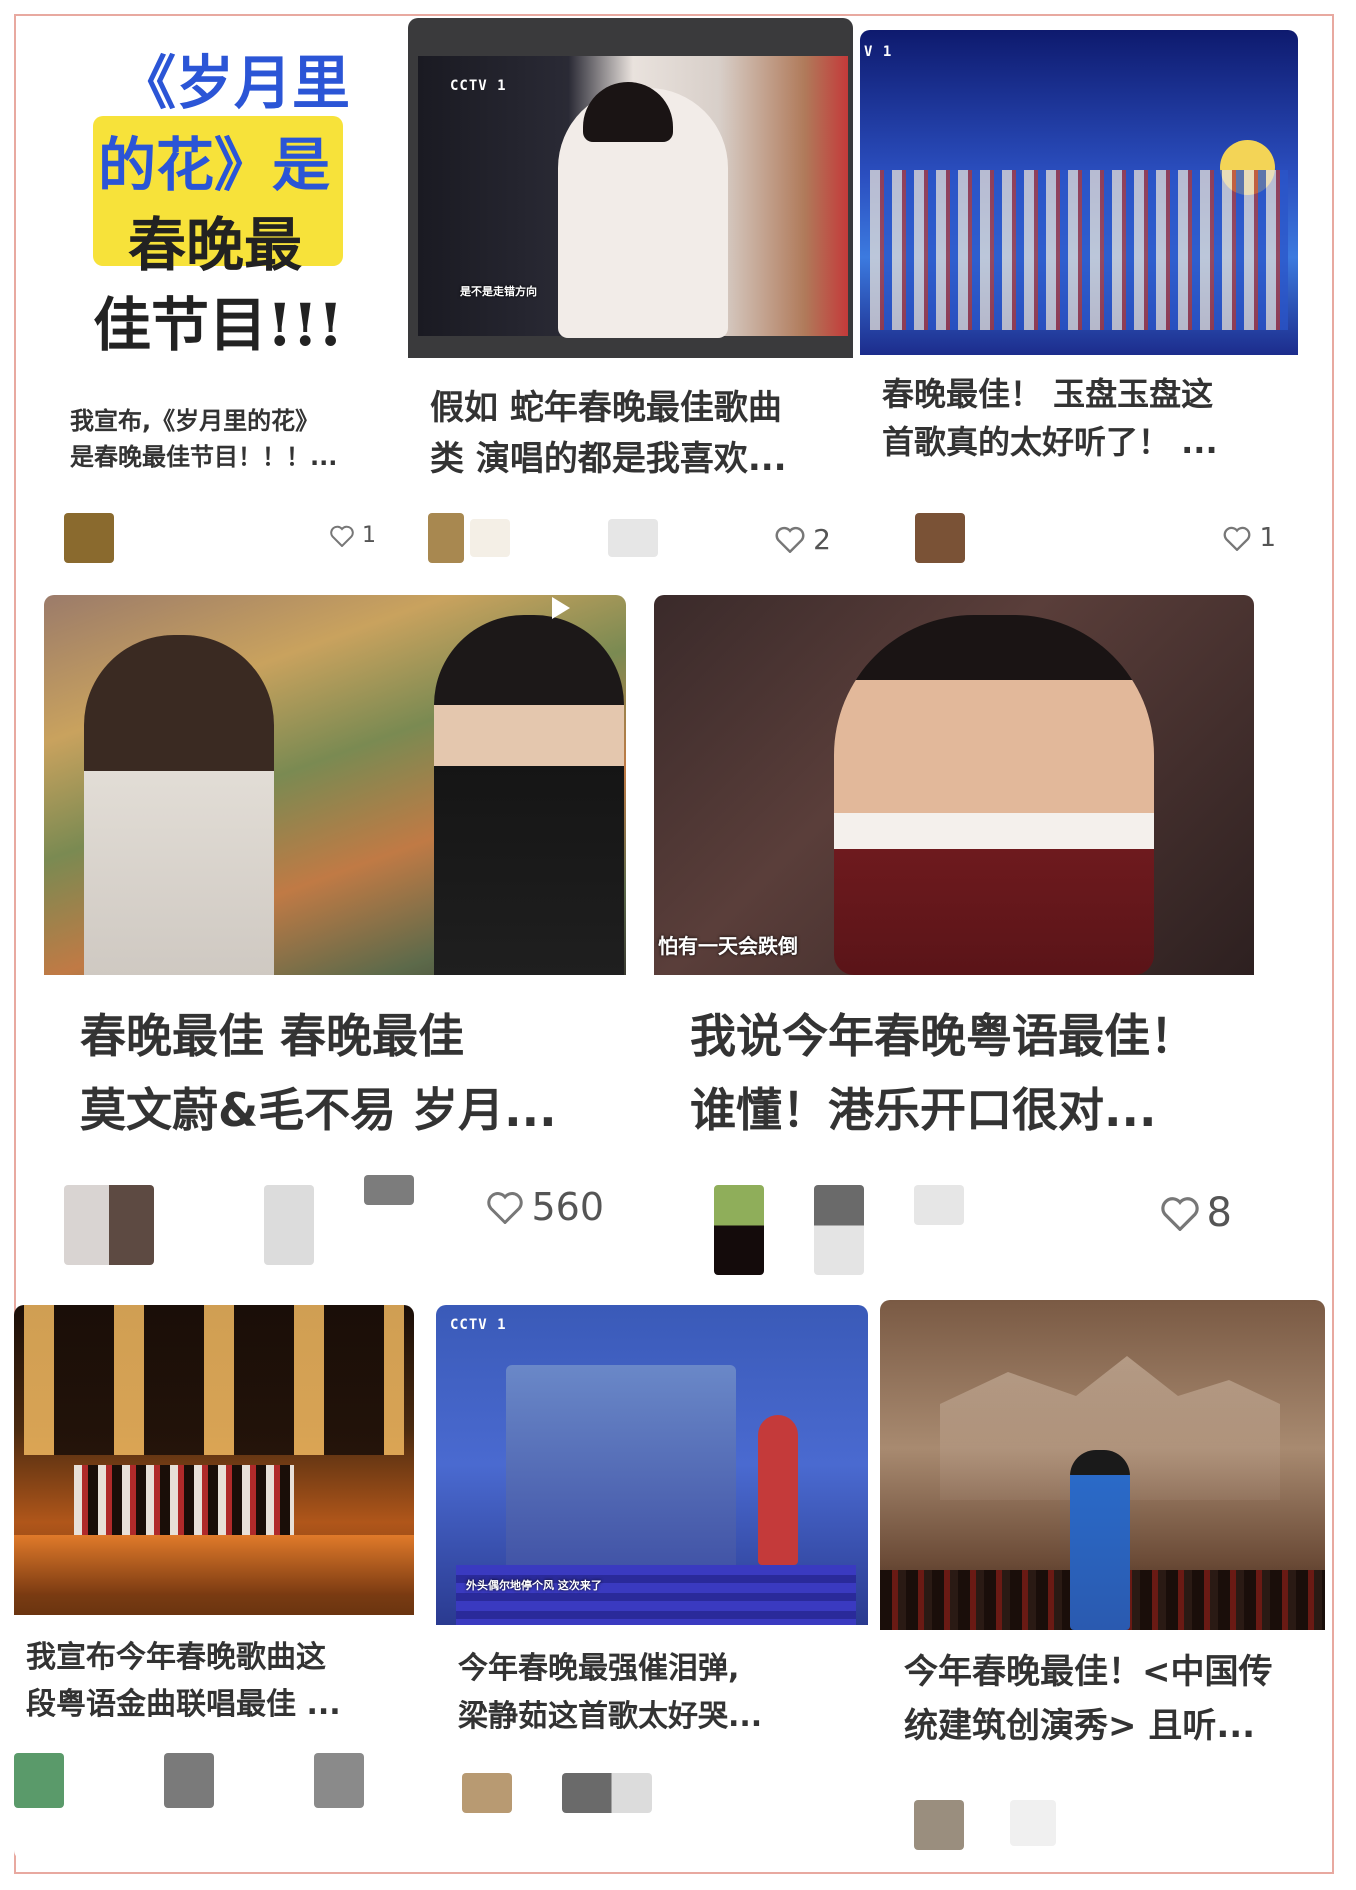 This screenshot has height=1890, width=1356. I want to click on poster-line-4: 佳节目!!!, so click(218, 325).